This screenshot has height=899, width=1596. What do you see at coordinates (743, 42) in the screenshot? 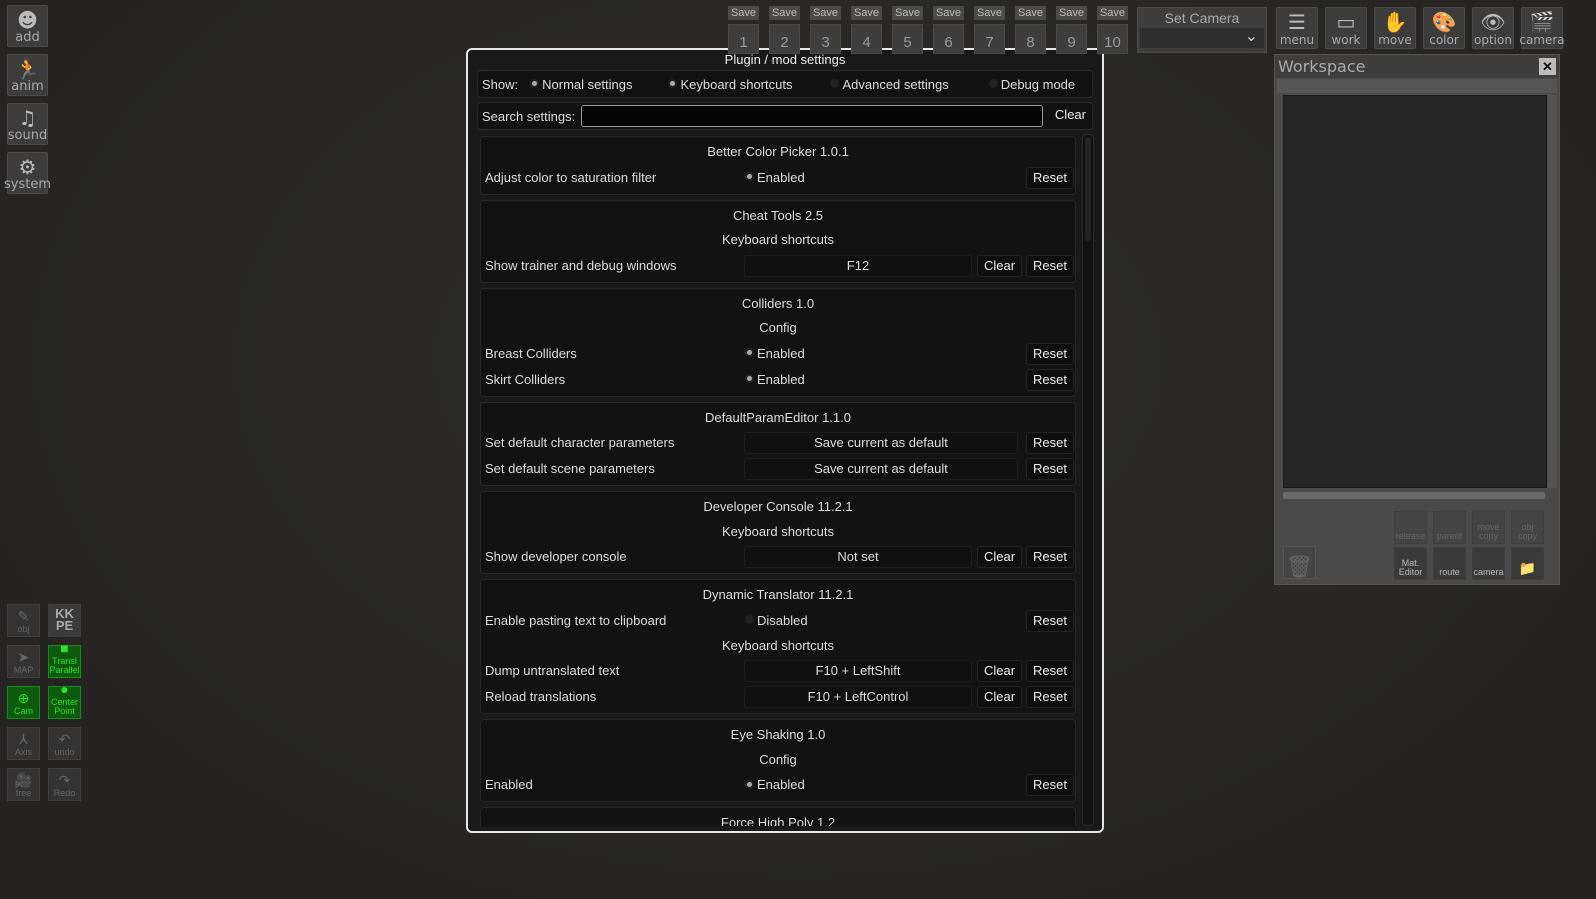
I see `clapperboard-icon: 1` at bounding box center [743, 42].